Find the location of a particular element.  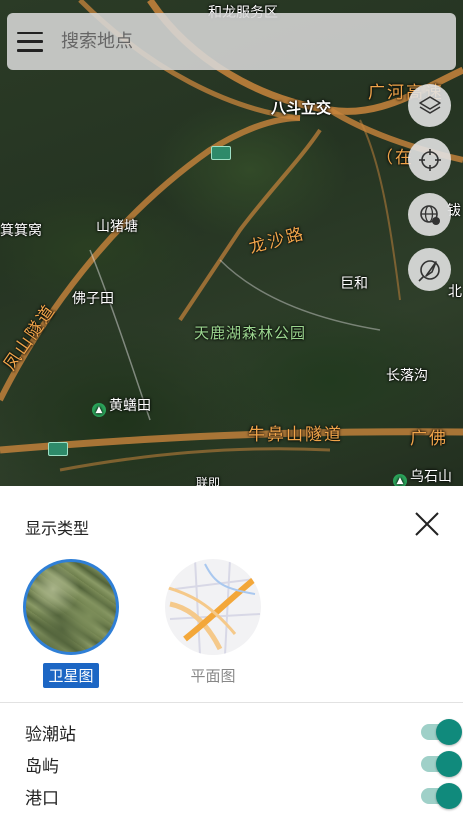

globe-button is located at coordinates (429, 214).